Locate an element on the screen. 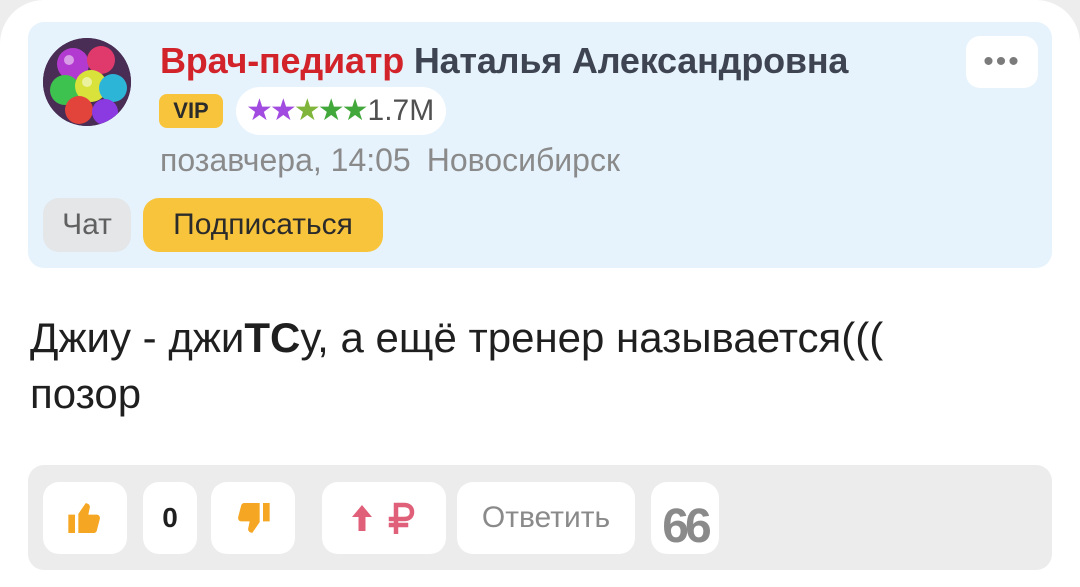 The image size is (1080, 587). author-name-line: Врач-педиатр Наталья Александровна is located at coordinates (504, 61).